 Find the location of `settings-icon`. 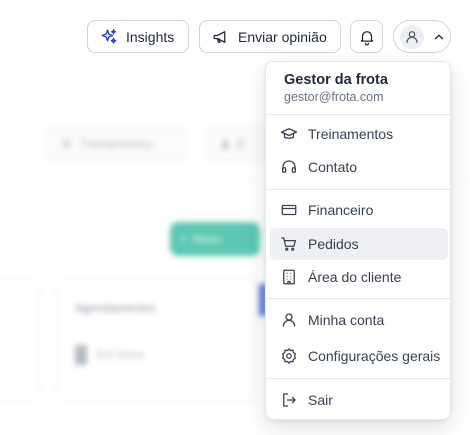

settings-icon is located at coordinates (289, 356).